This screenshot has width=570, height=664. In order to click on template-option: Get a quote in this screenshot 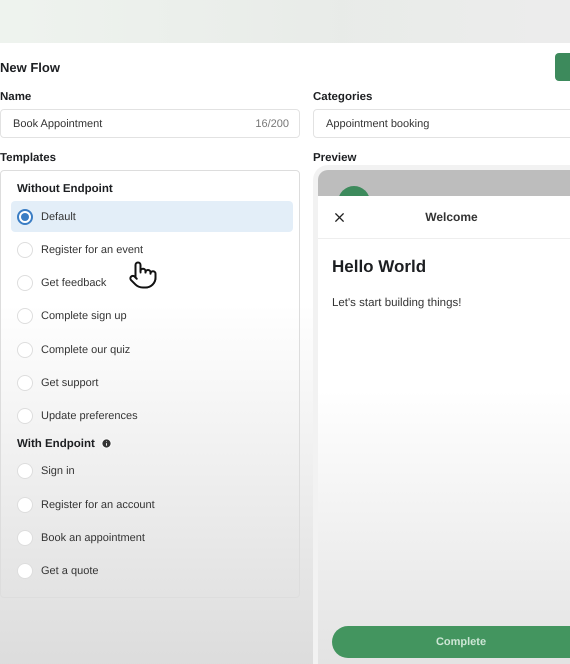, I will do `click(152, 571)`.